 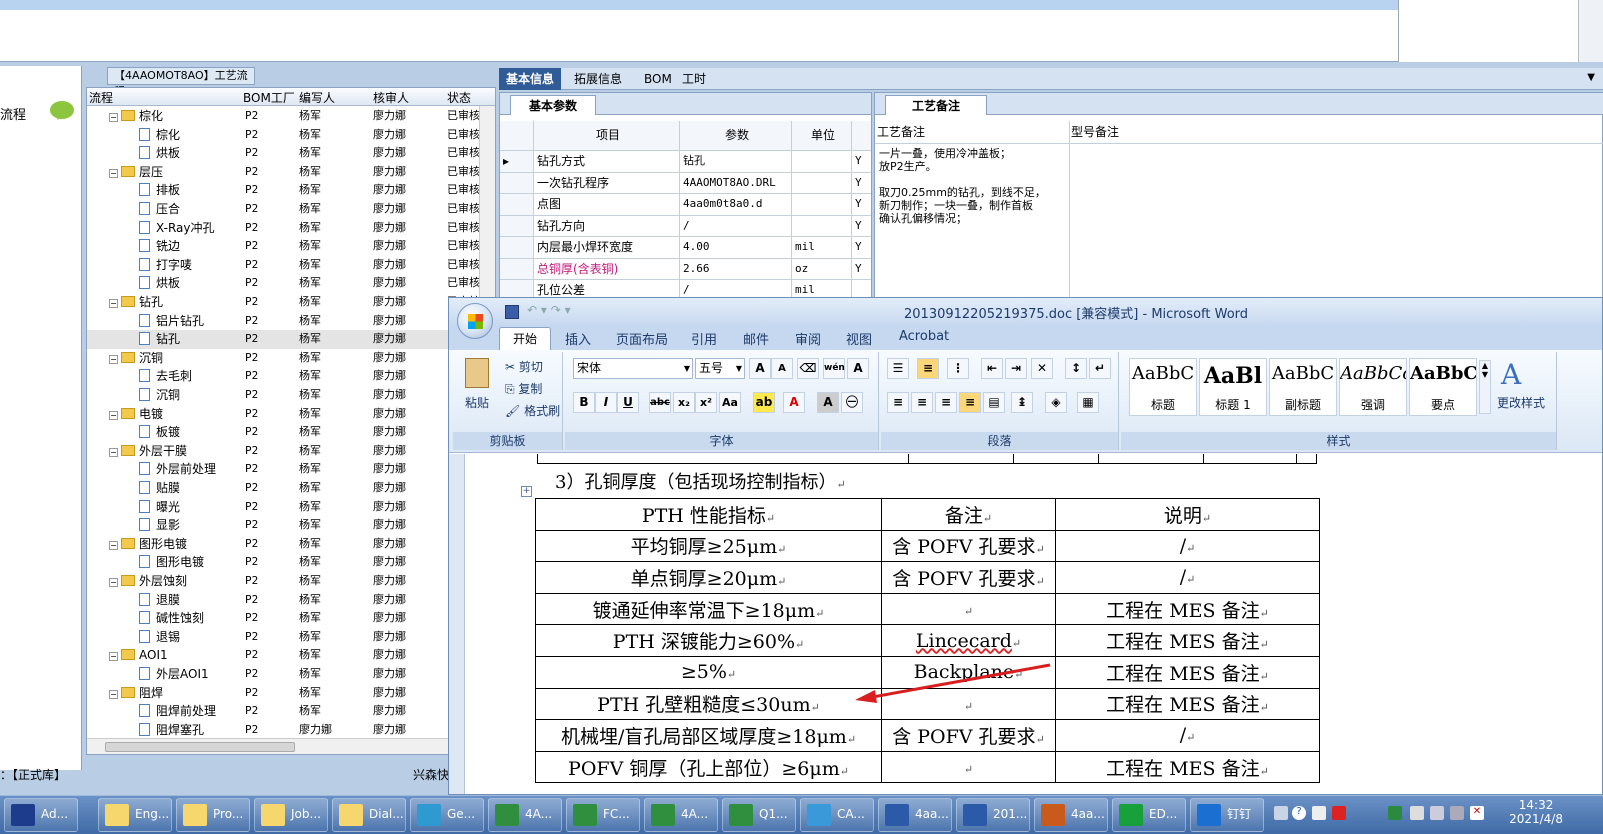 What do you see at coordinates (859, 338) in the screenshot?
I see `ribbon-tab-view: 视图` at bounding box center [859, 338].